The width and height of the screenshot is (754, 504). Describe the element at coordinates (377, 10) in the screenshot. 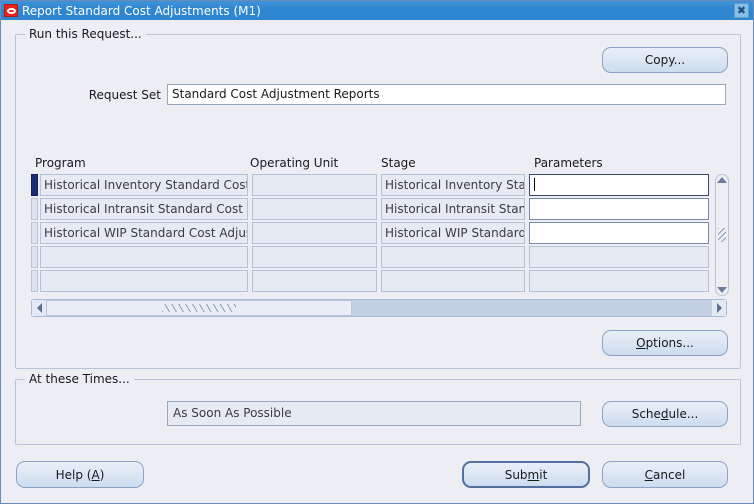

I see `title-bar: Report Standard Cost Adjustments (M1) ✖` at that location.